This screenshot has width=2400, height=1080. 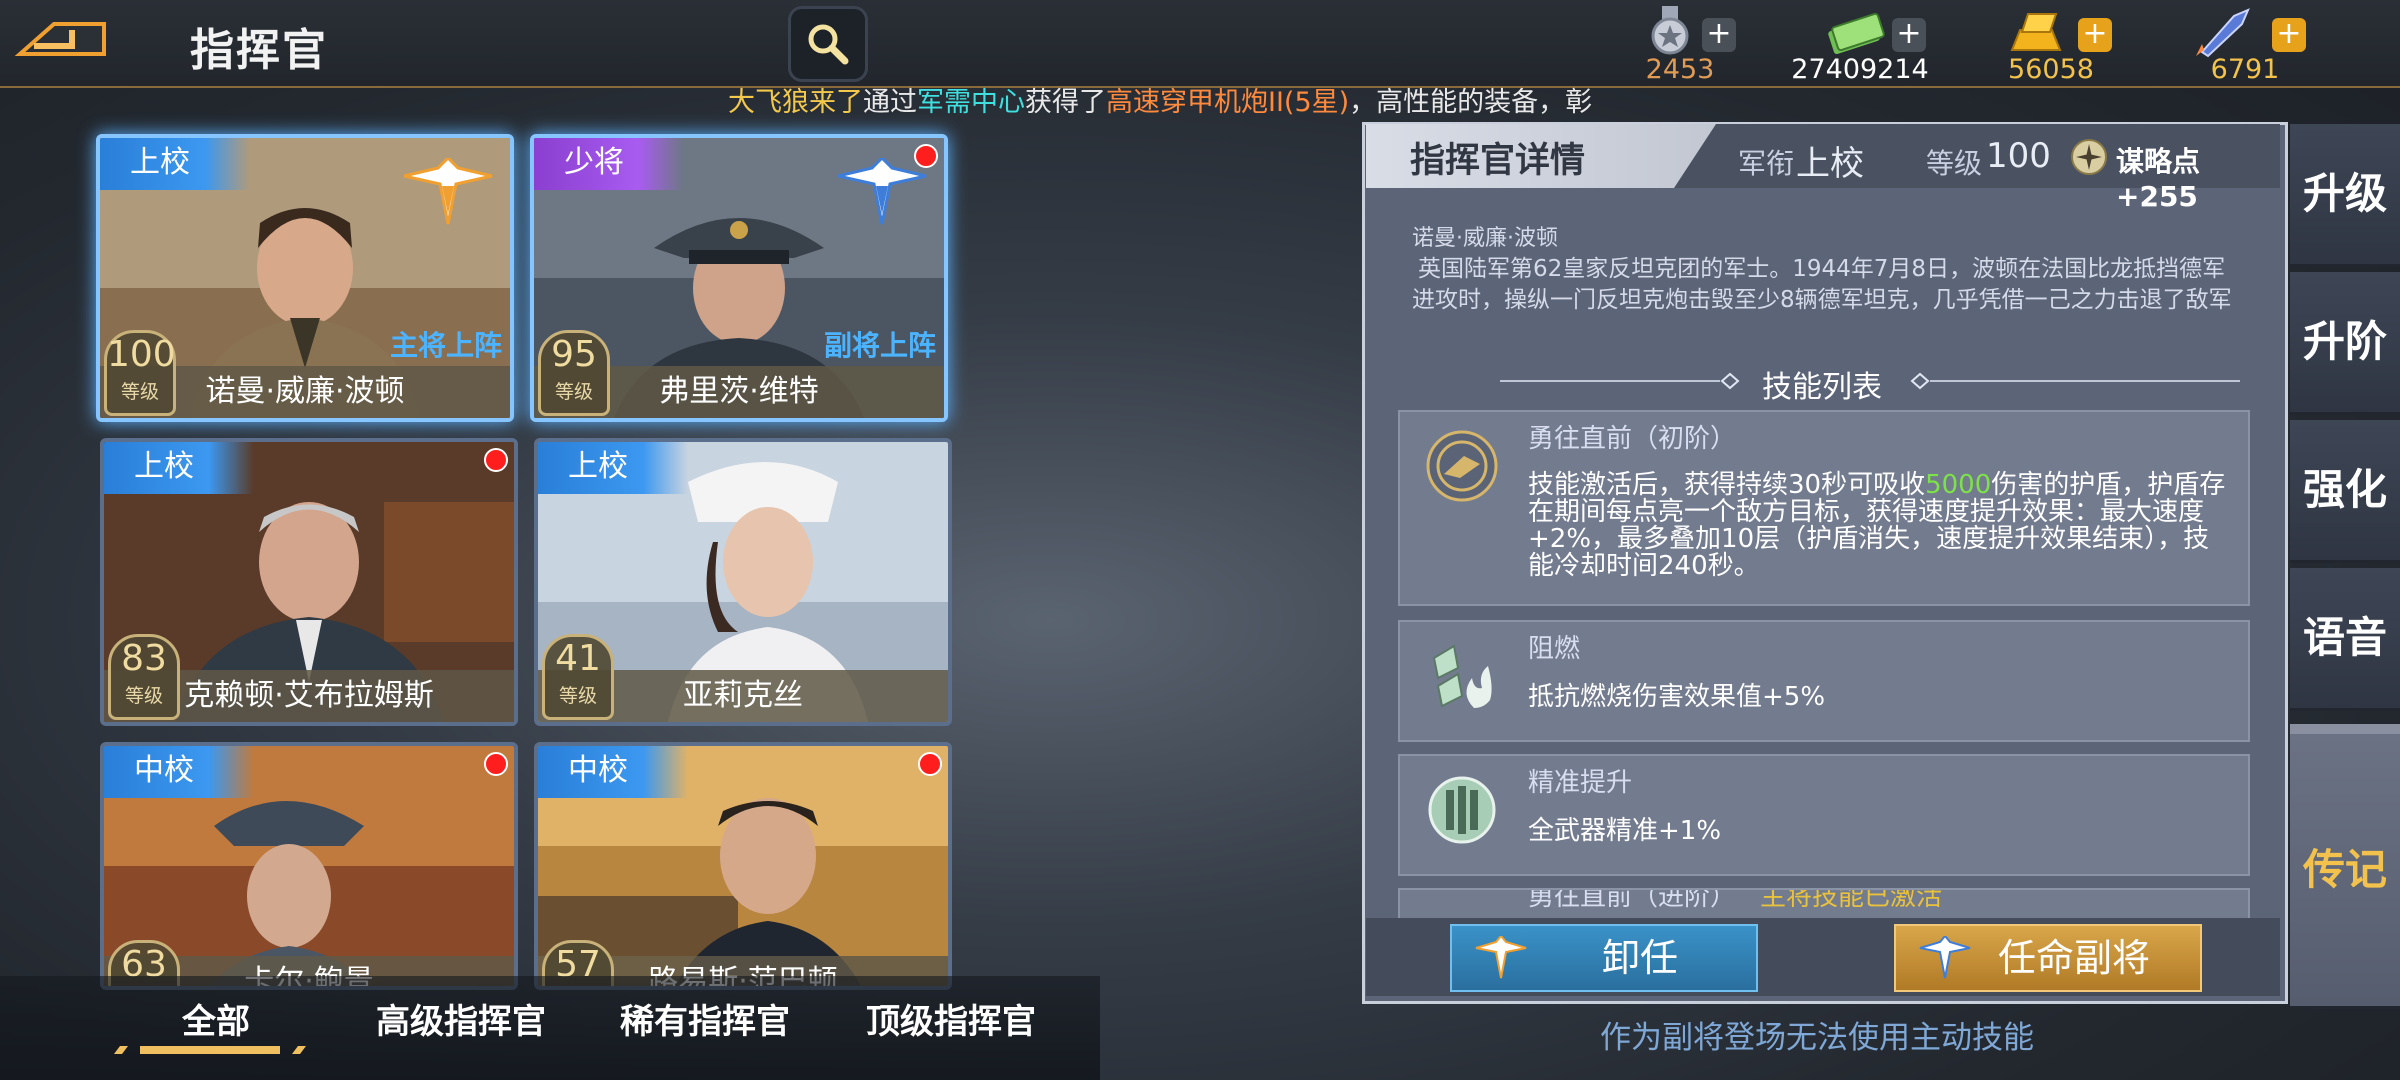 What do you see at coordinates (1909, 35) in the screenshot?
I see `add-cash-button: +` at bounding box center [1909, 35].